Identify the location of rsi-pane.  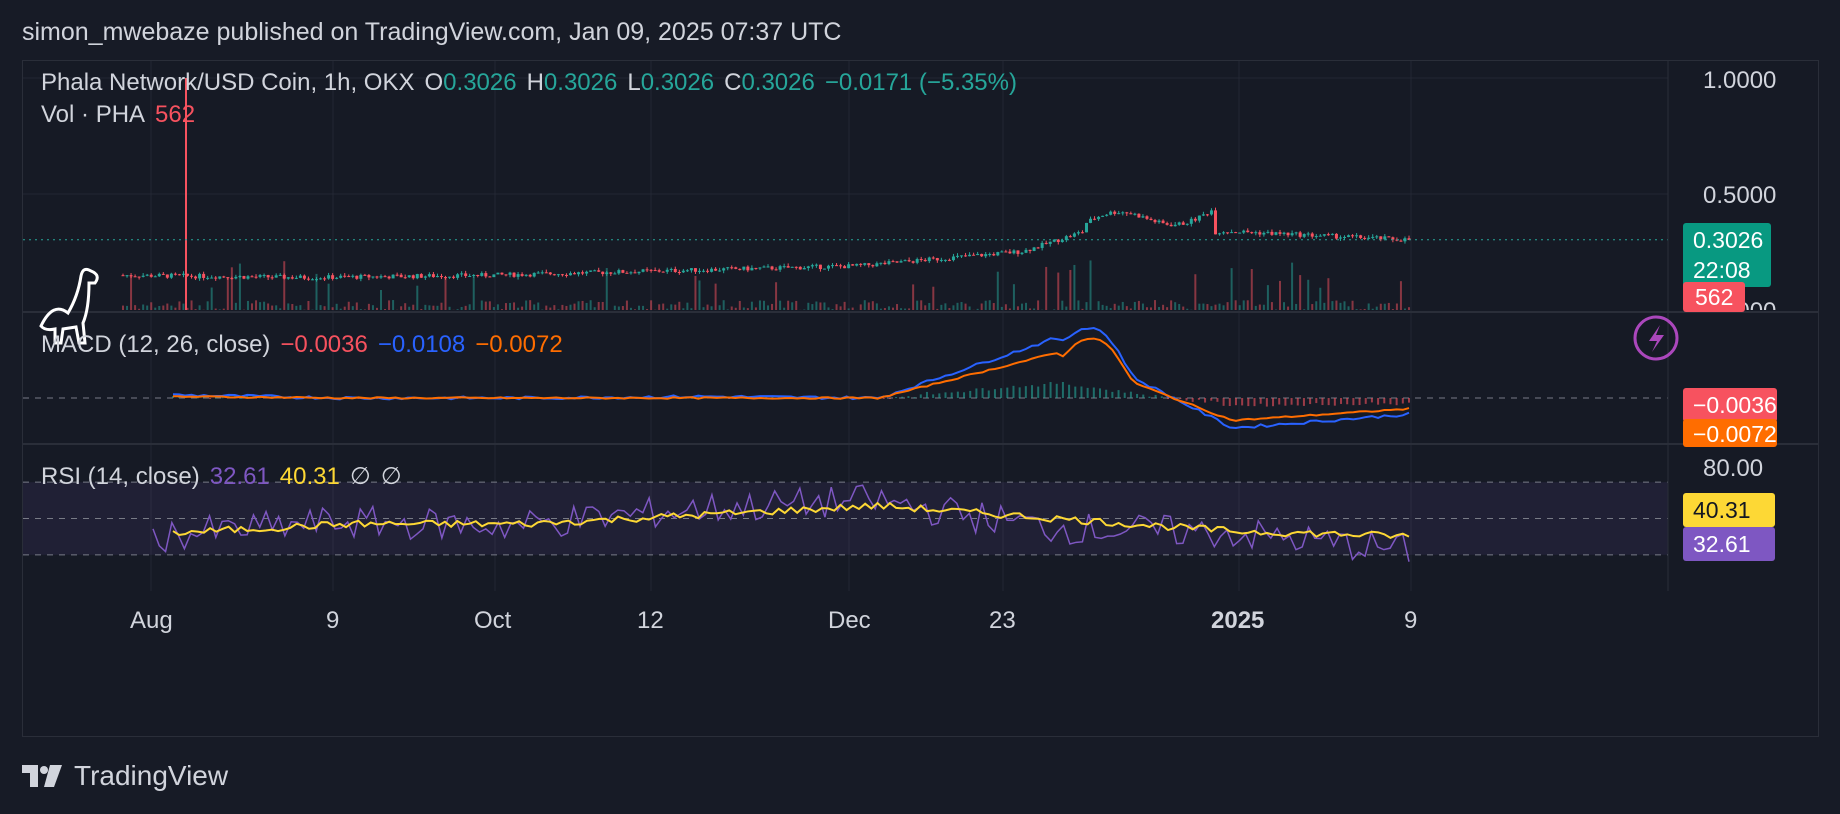
(845, 521).